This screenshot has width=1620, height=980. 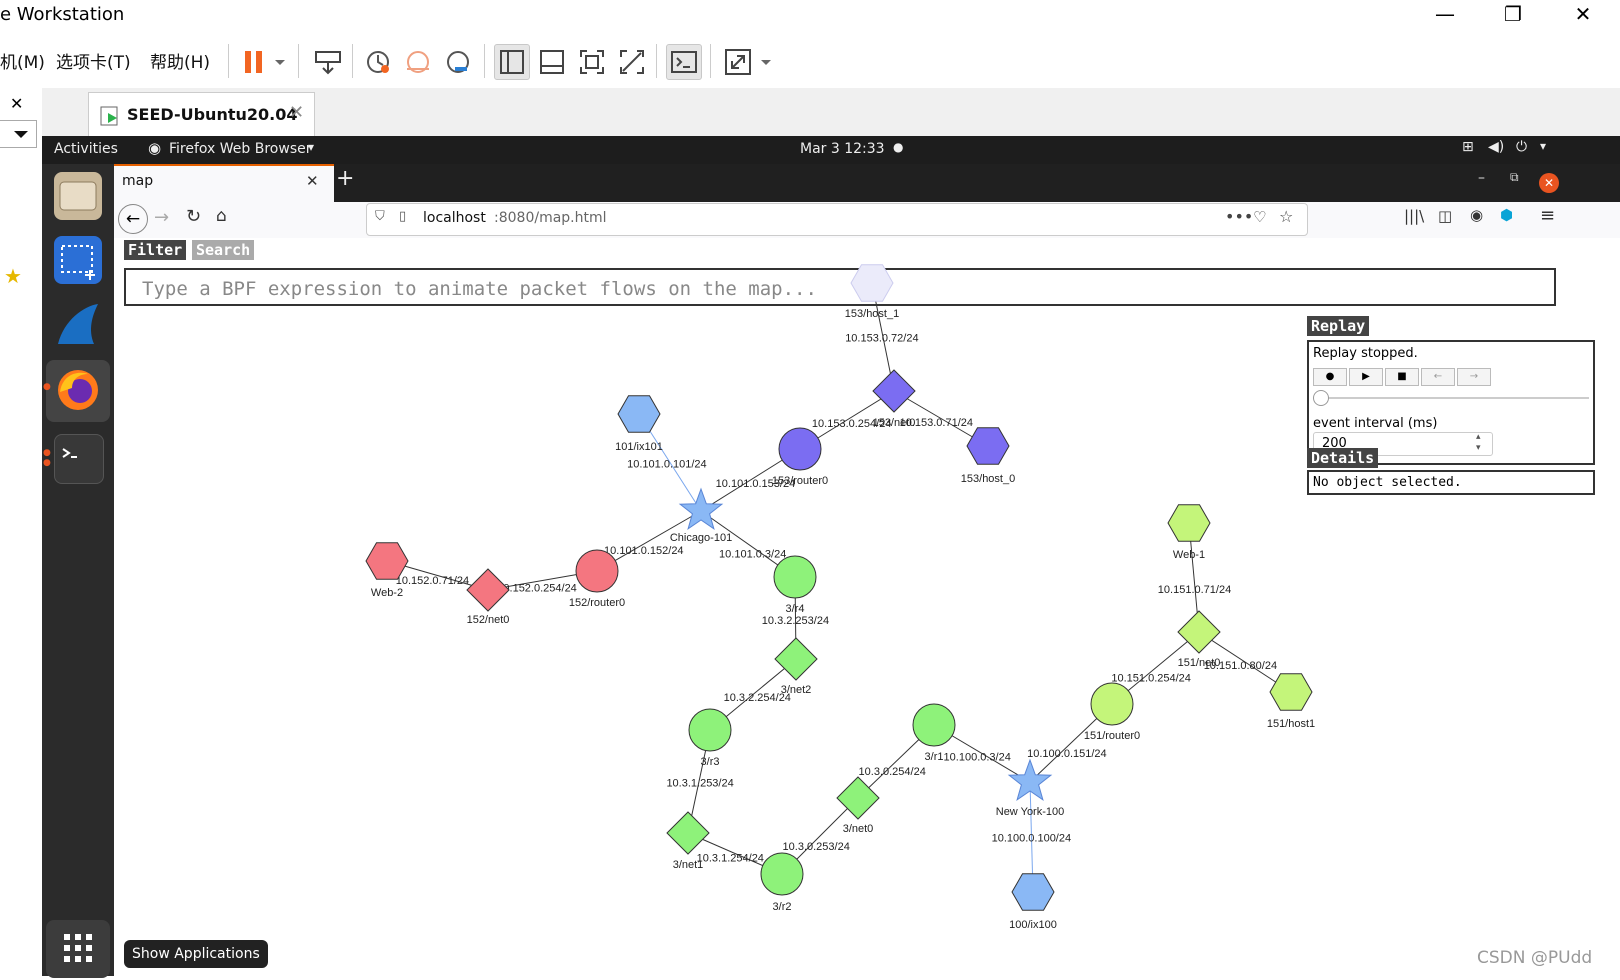 I want to click on firefox-tab-strip: map ✕ + – ⧉ ✕, so click(x=867, y=183).